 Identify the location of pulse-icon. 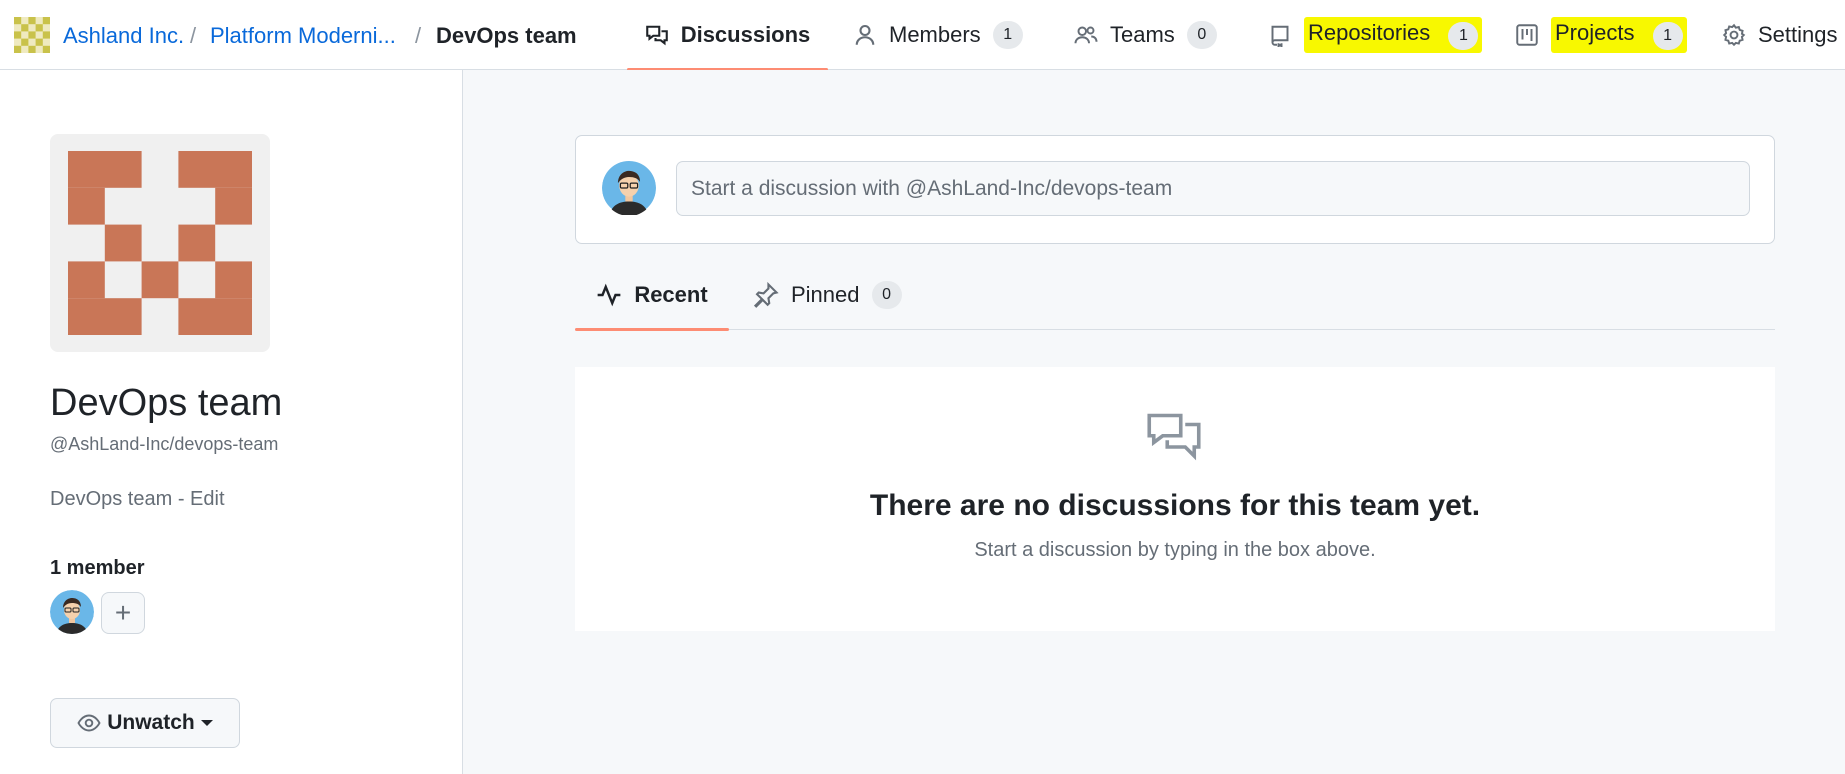
(609, 295).